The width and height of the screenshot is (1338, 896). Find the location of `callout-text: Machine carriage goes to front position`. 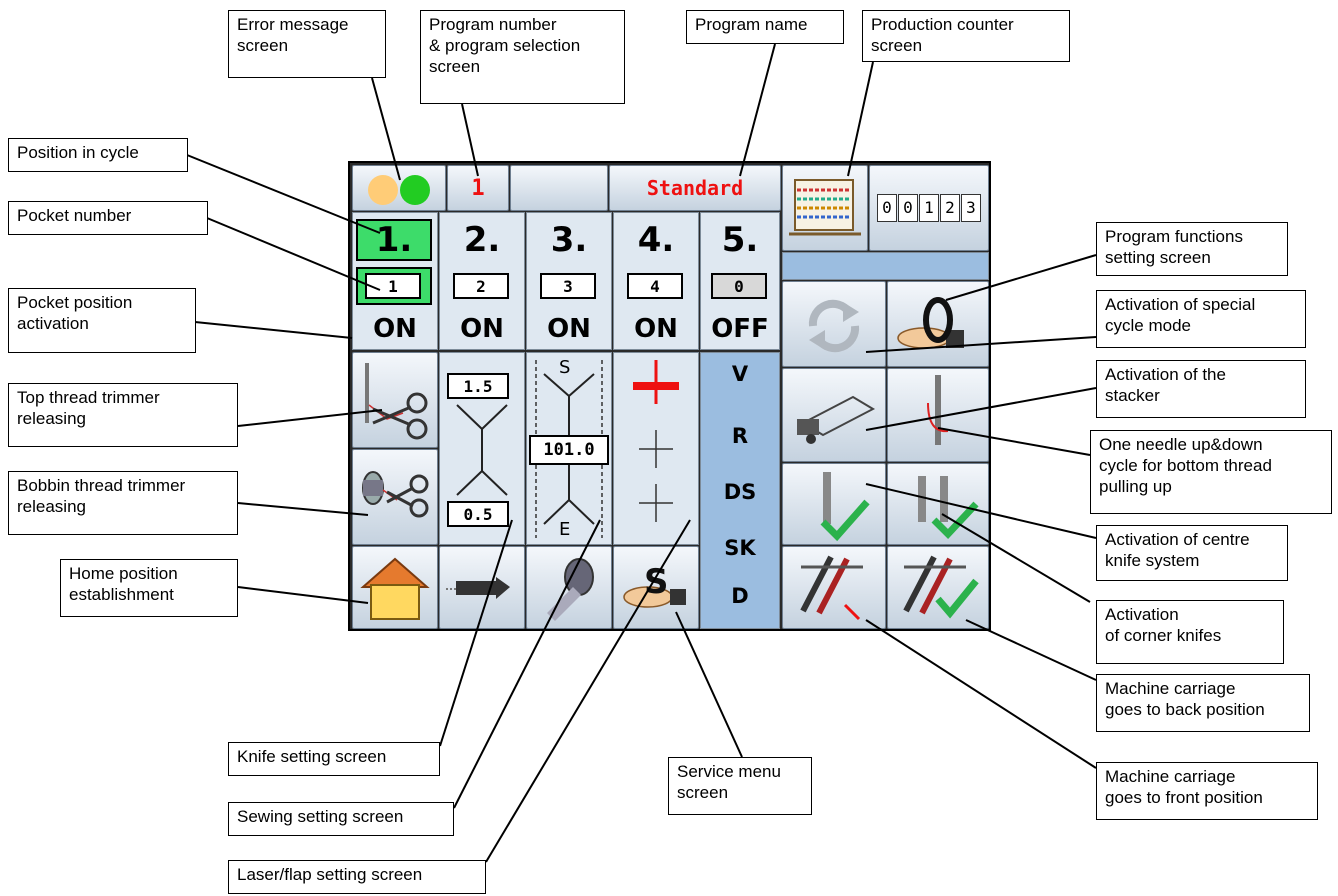

callout-text: Machine carriage goes to front position is located at coordinates (1184, 787).